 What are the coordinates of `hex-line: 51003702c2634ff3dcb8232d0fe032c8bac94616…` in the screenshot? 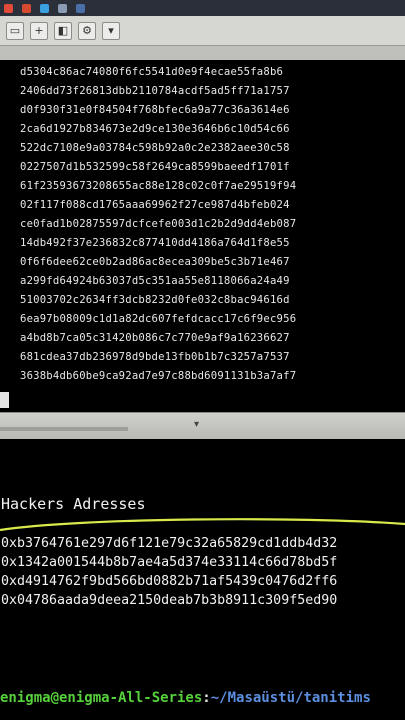 It's located at (155, 300).